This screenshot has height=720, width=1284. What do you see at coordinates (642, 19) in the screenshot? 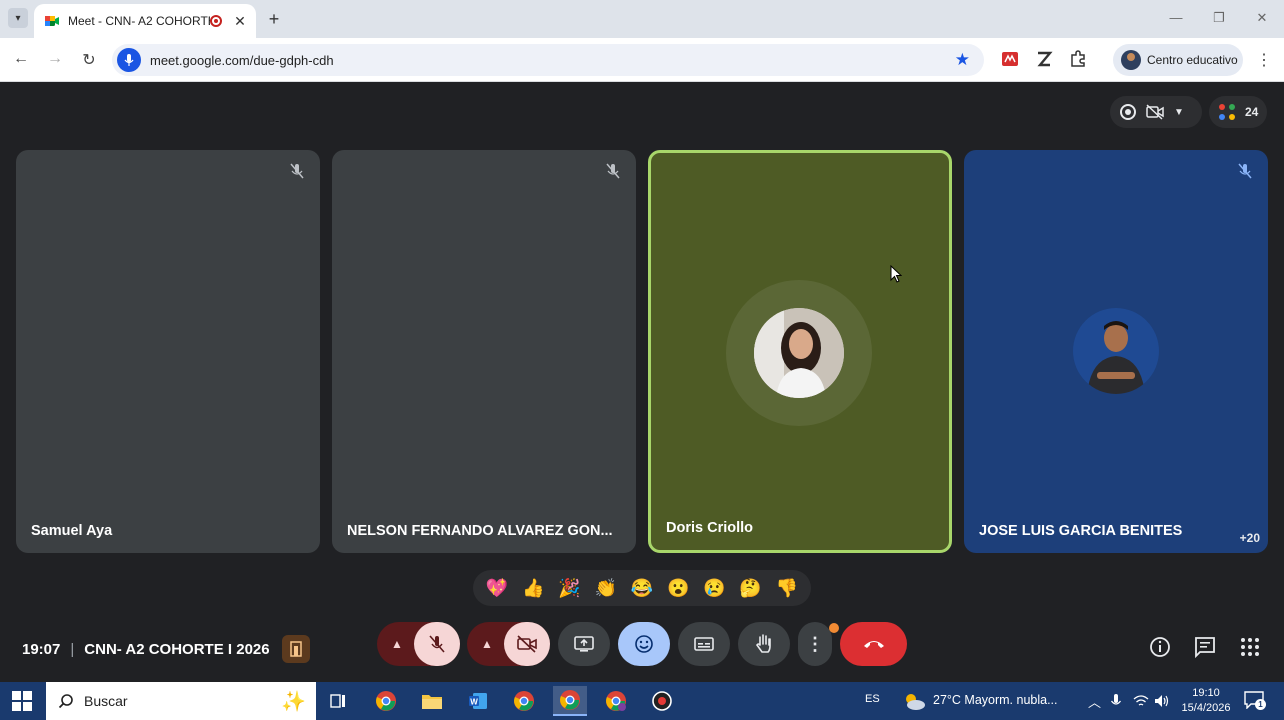
I see `browser-tab-bar: ▾ Meet - CNN- A2 COHORTE ✕ + — ❐ ✕` at bounding box center [642, 19].